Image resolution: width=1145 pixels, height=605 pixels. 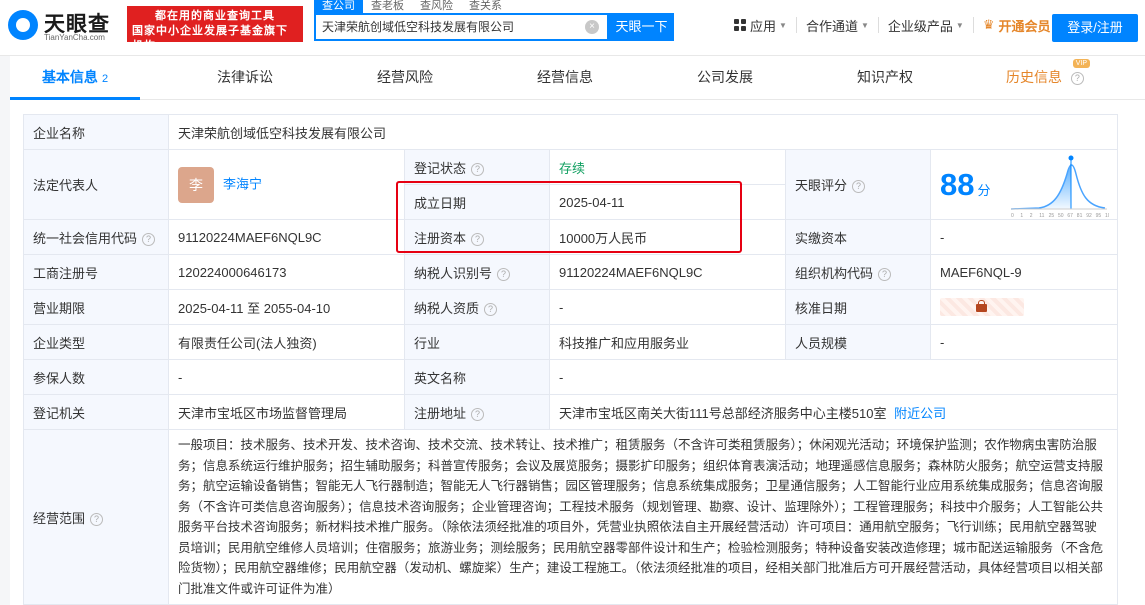 What do you see at coordinates (1024, 342) in the screenshot?
I see `staff-size-value: -` at bounding box center [1024, 342].